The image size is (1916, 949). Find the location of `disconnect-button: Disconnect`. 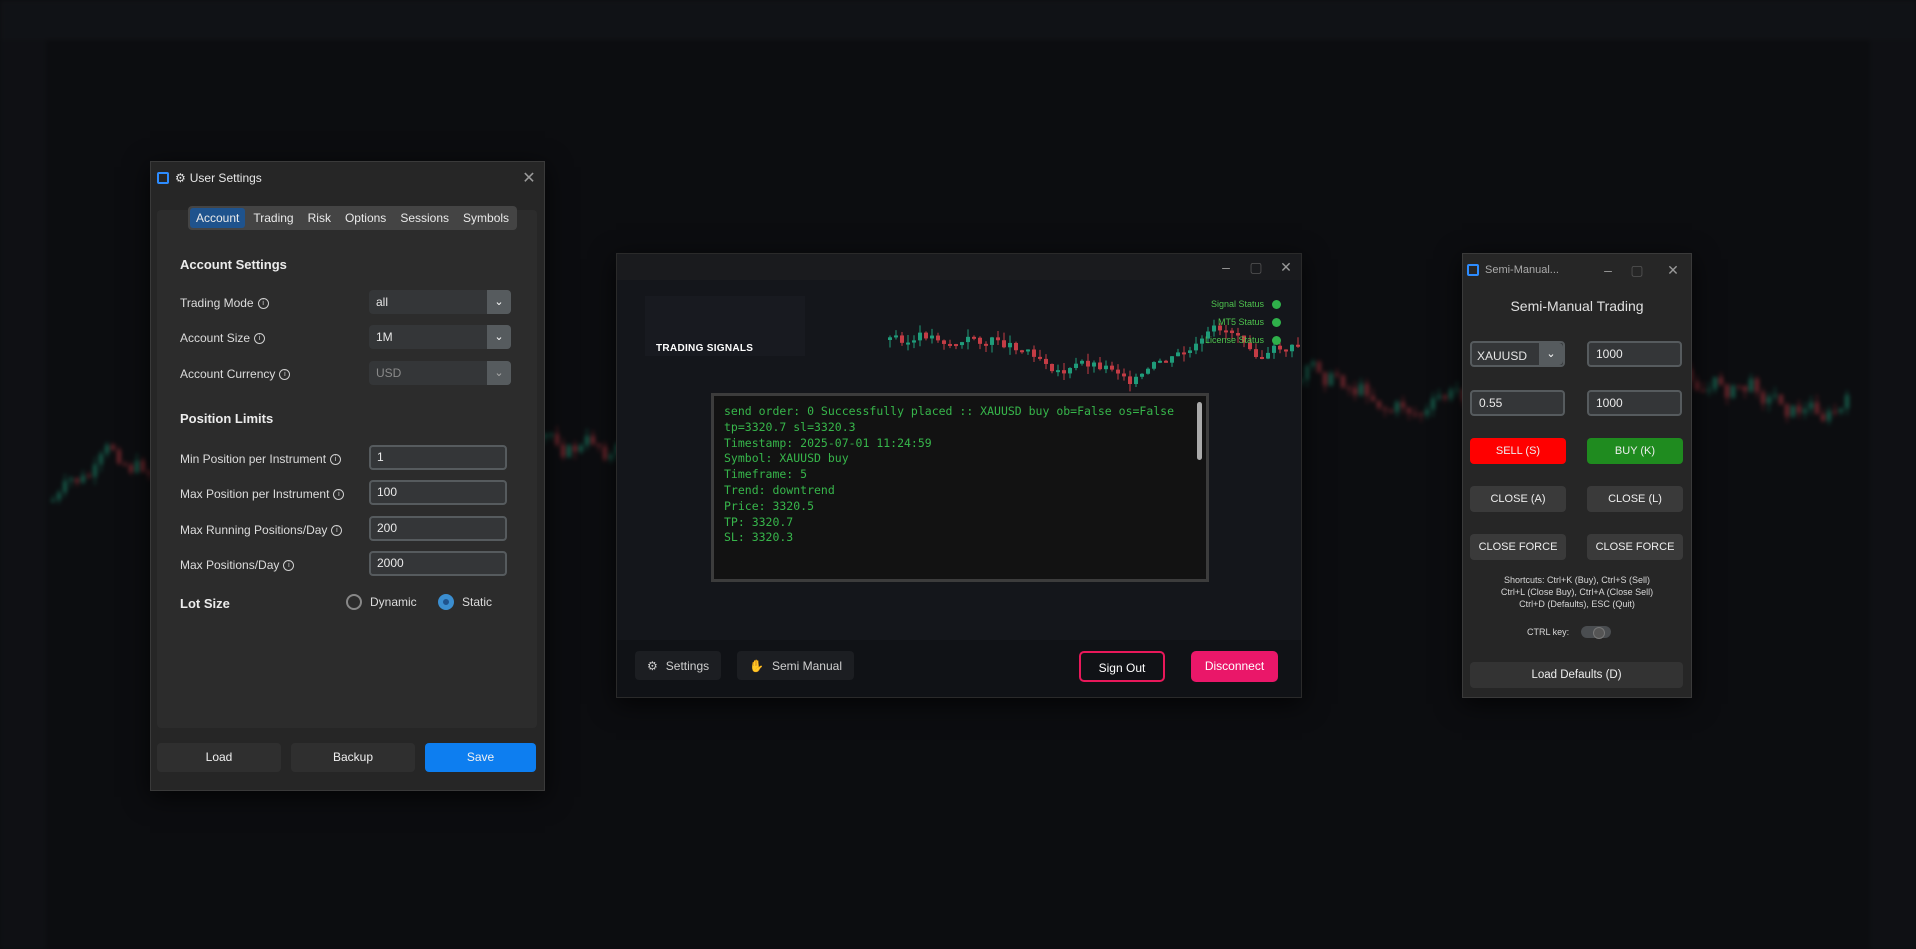

disconnect-button: Disconnect is located at coordinates (1234, 666).